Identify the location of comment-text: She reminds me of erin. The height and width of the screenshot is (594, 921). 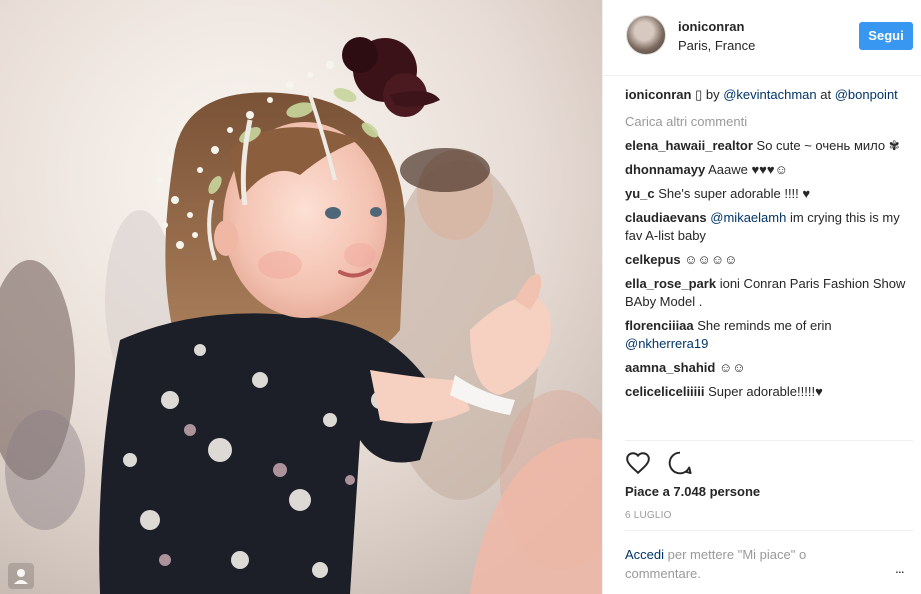
(764, 325).